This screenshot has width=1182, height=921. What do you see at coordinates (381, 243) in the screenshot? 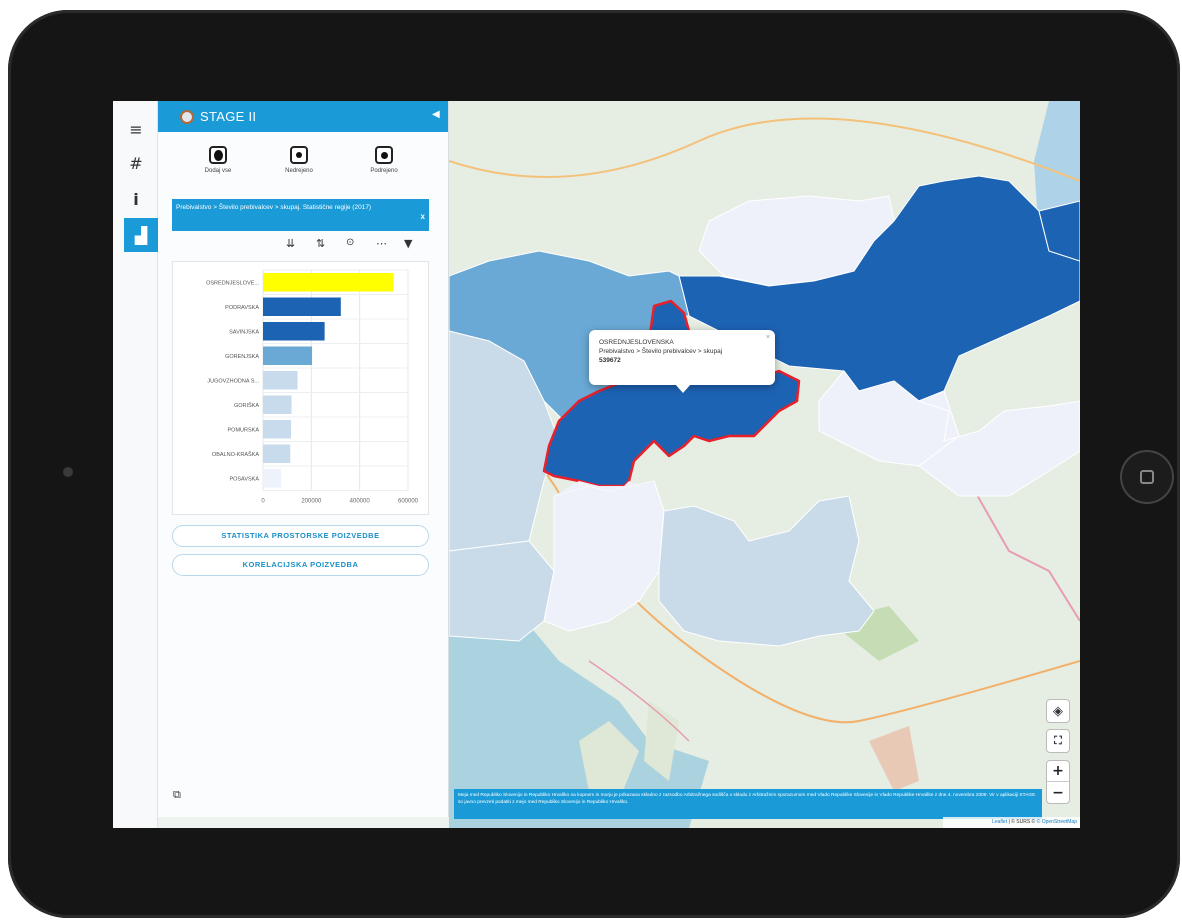
I see `more-icon: ⋯` at bounding box center [381, 243].